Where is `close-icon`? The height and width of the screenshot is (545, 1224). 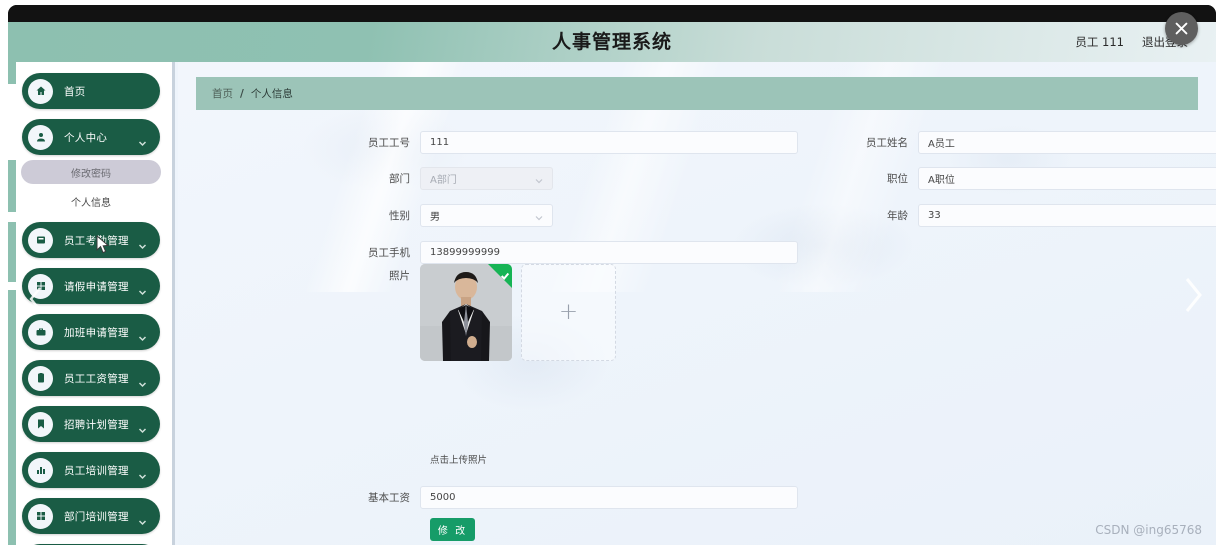 close-icon is located at coordinates (1181, 28).